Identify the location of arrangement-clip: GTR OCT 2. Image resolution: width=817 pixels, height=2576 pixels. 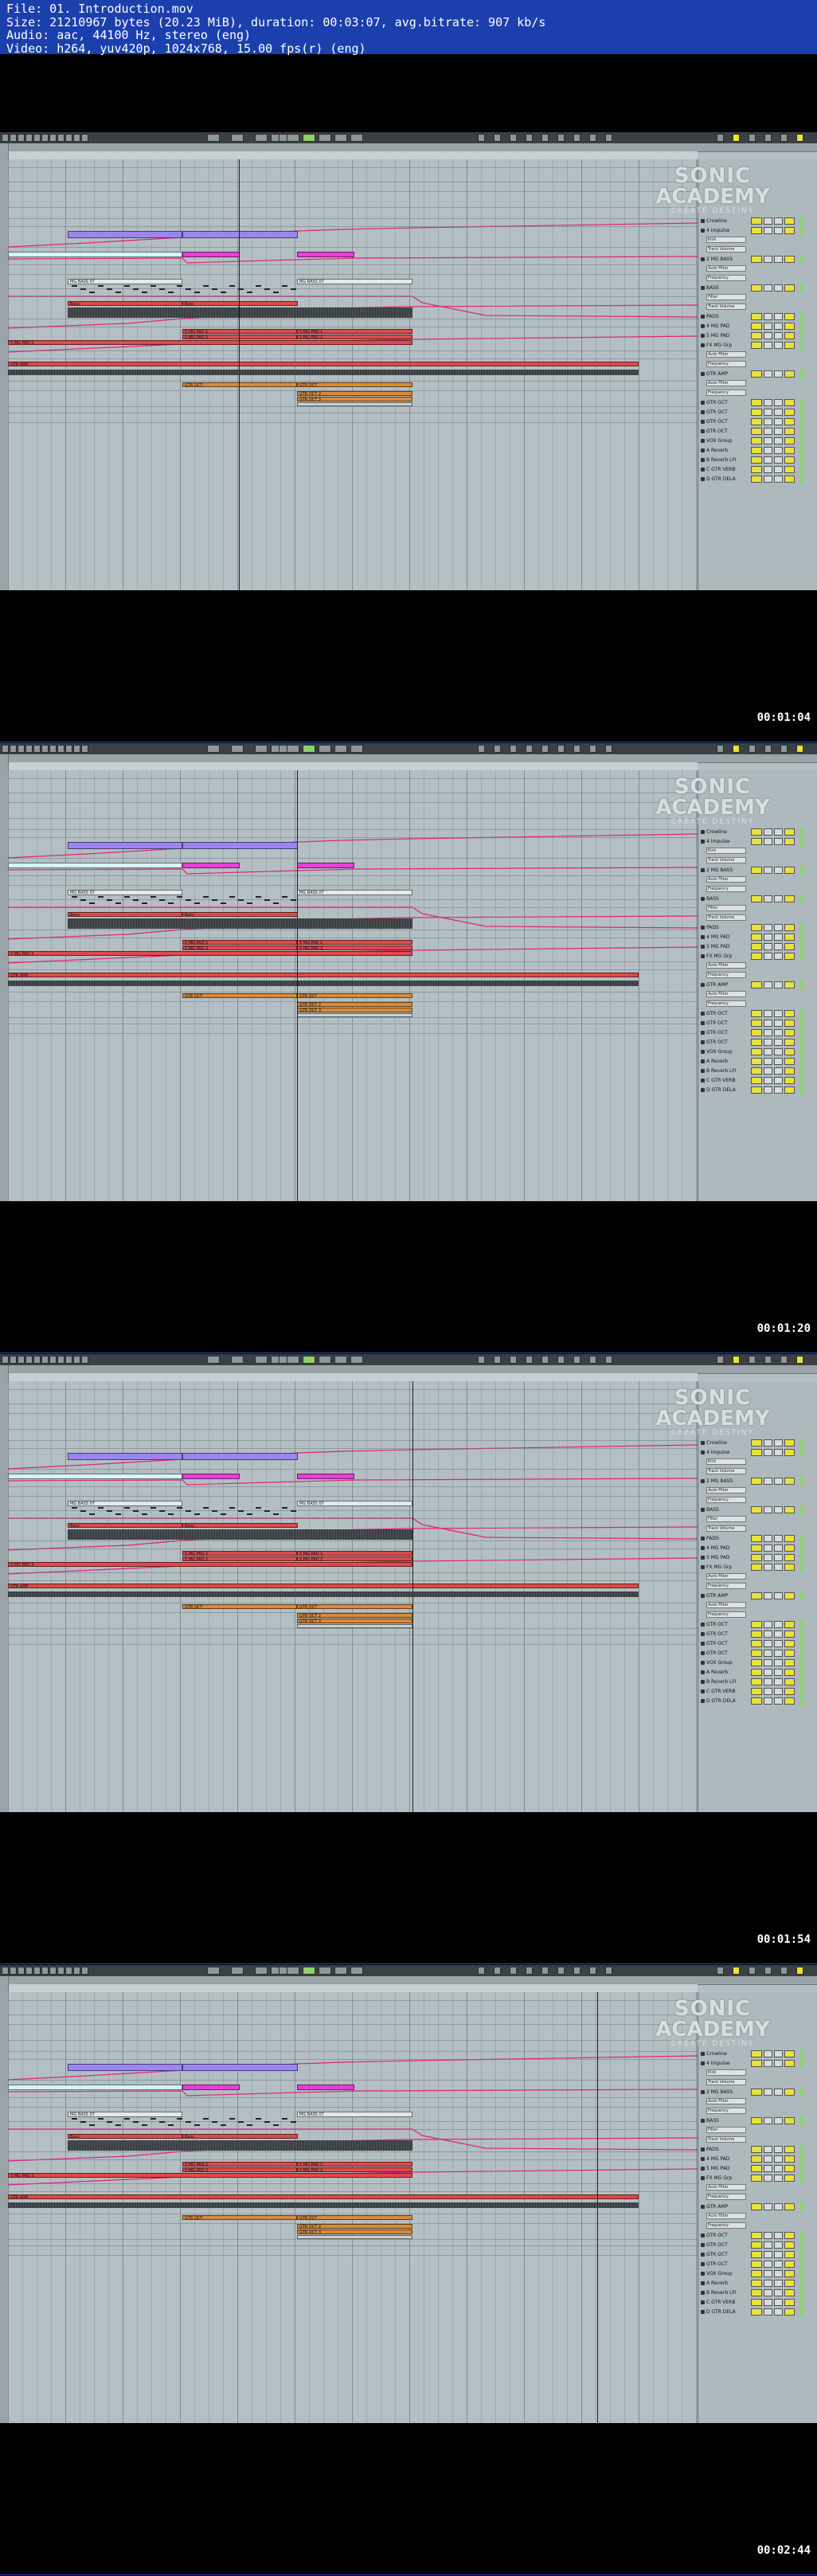
(354, 1615).